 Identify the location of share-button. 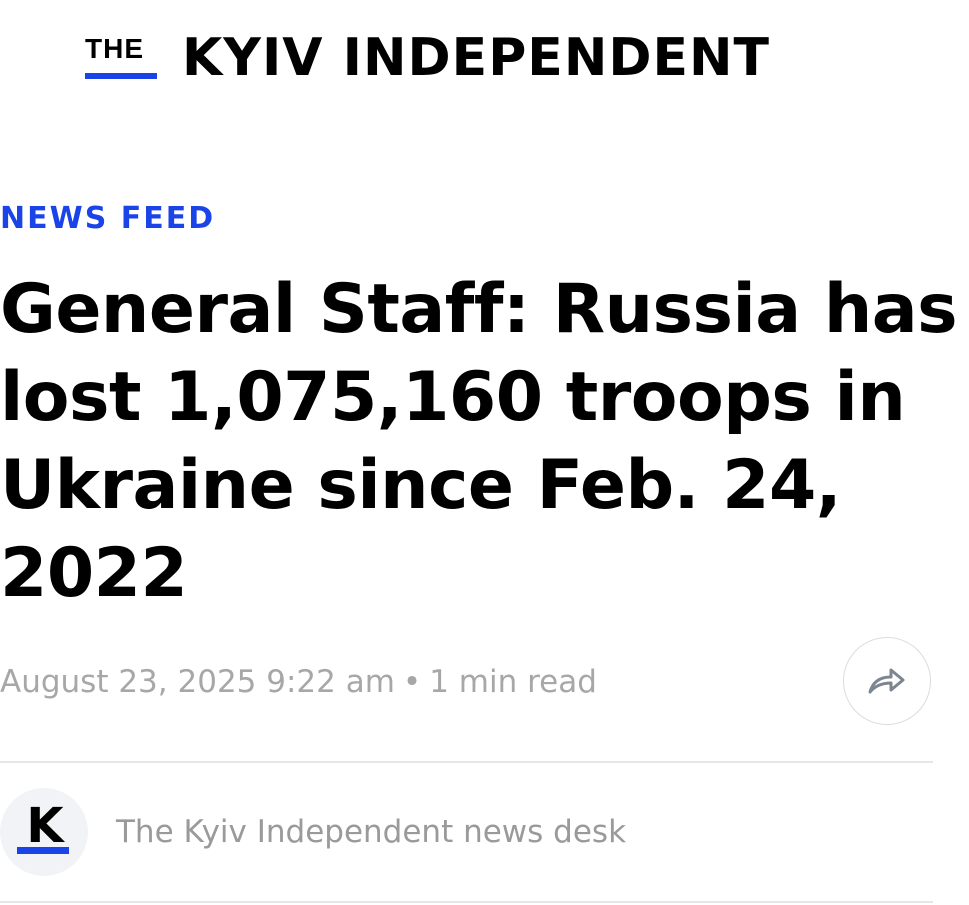
(887, 681).